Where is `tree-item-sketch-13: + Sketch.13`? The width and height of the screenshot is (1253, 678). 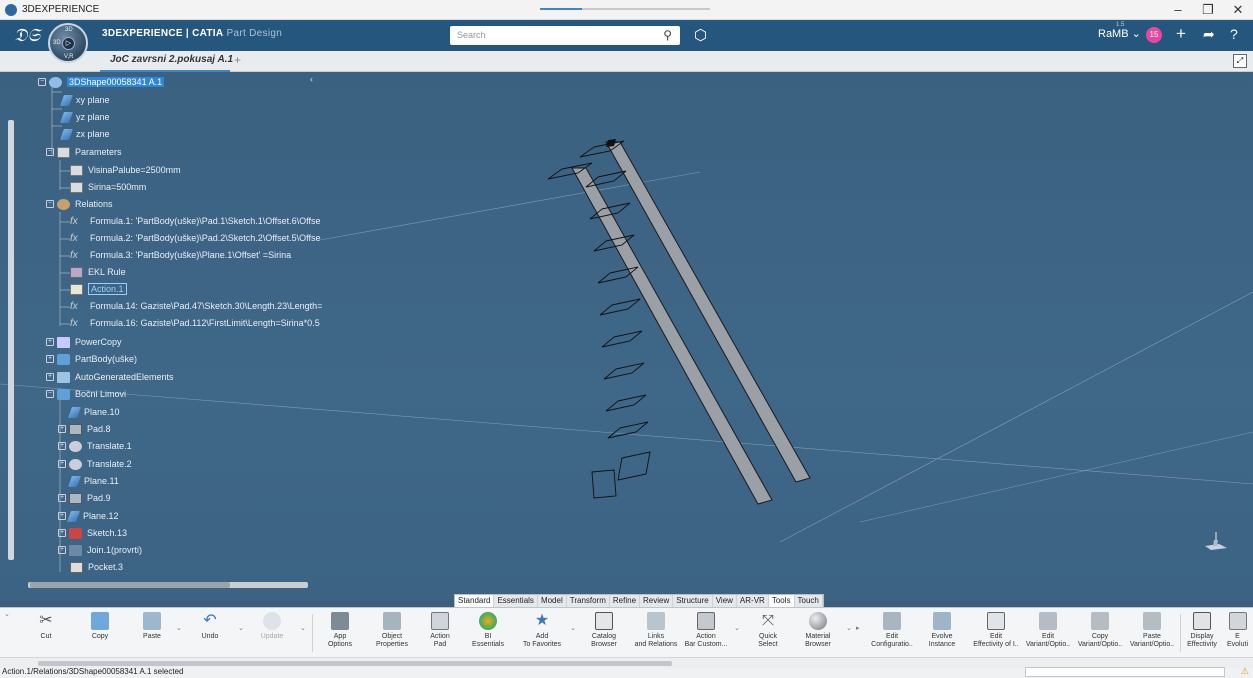
tree-item-sketch-13: + Sketch.13 is located at coordinates (92, 533).